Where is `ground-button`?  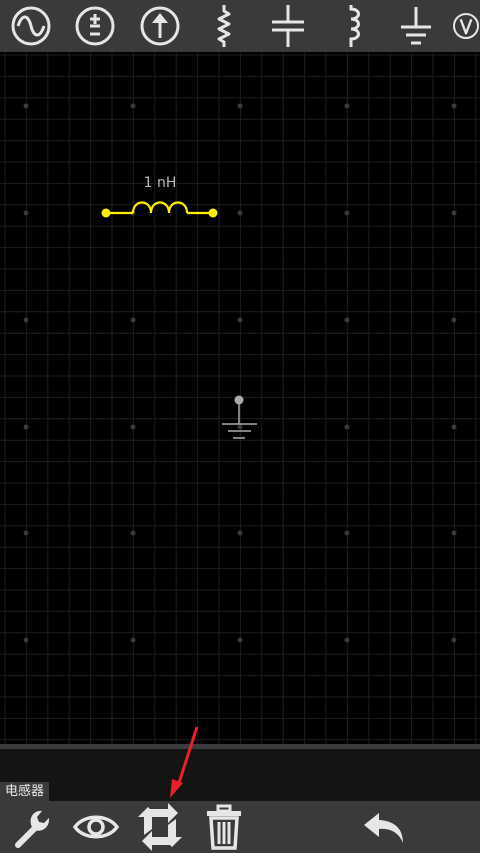
ground-button is located at coordinates (416, 26).